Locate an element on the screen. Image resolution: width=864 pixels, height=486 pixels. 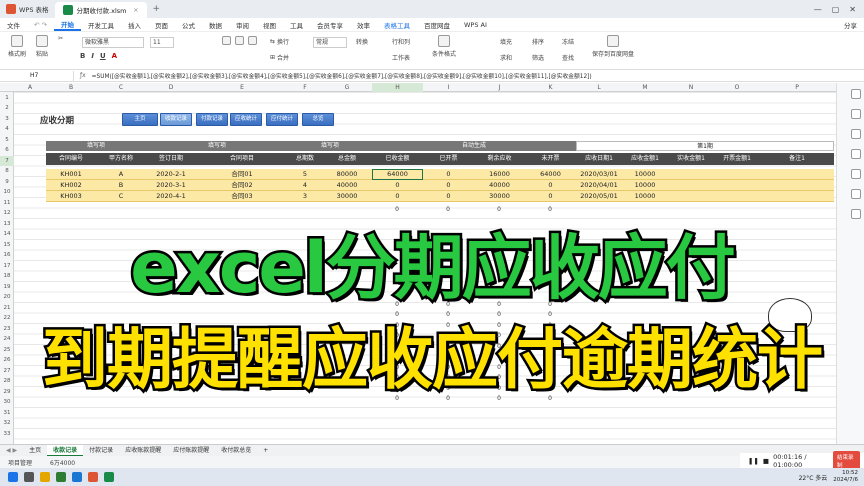
nav-receipts-button: 收款记录 is located at coordinates (176, 119).